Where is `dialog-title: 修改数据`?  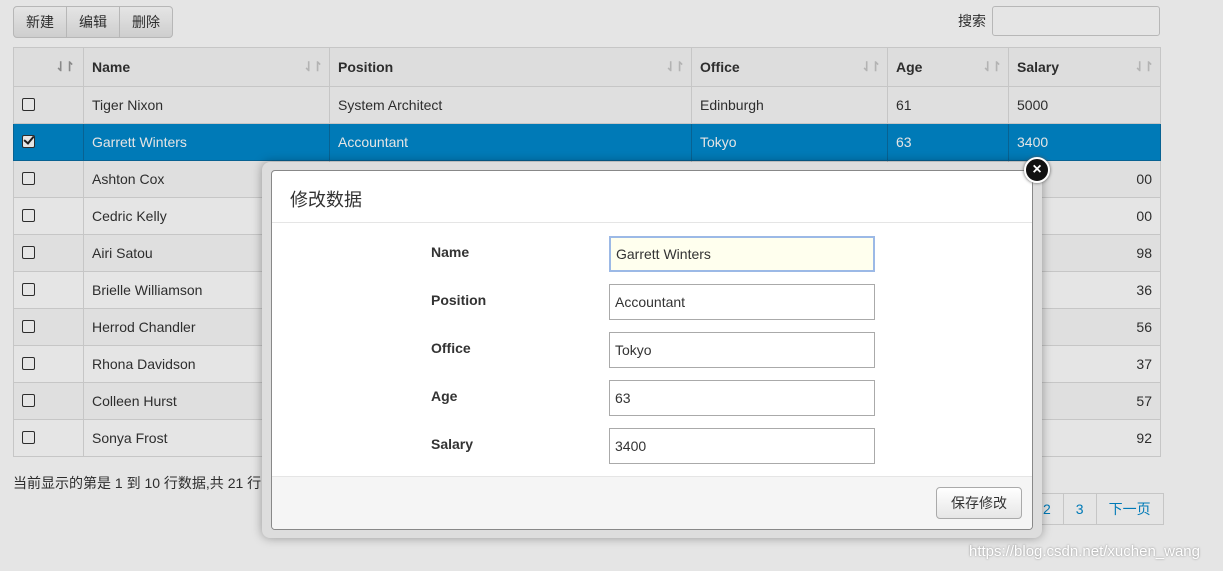
dialog-title: 修改数据 is located at coordinates (652, 197).